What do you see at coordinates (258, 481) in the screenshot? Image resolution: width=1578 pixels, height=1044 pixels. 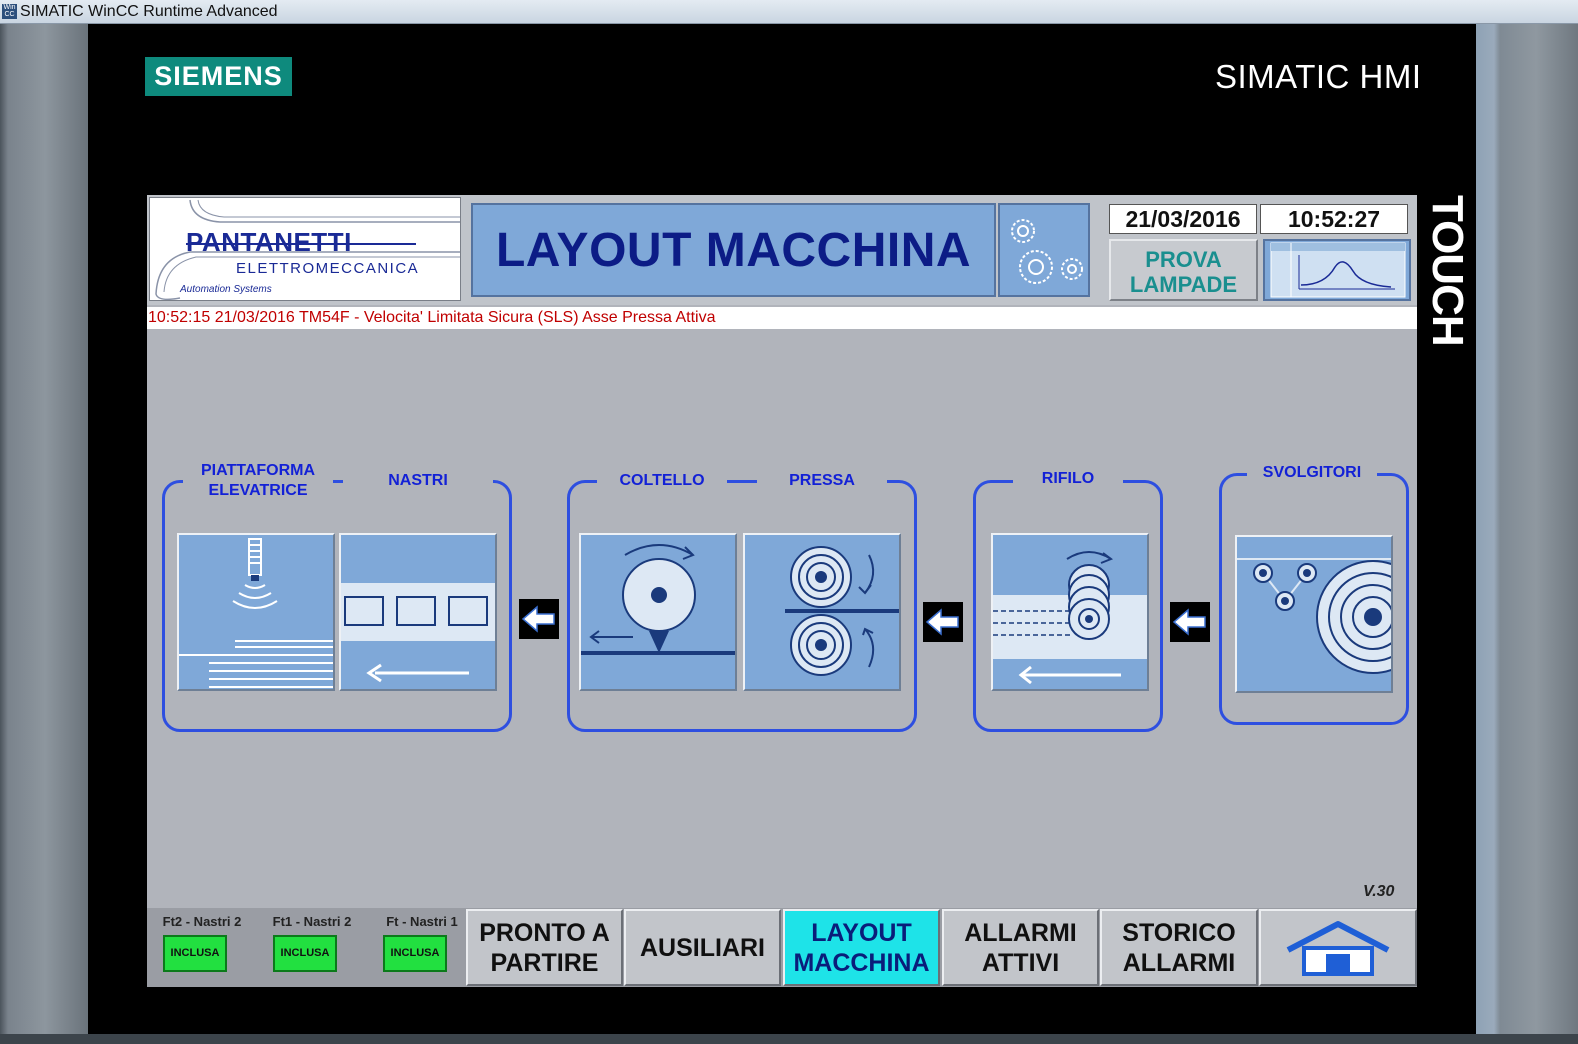 I see `group-title-piattaforma: PIATTAFORMA ELEVATRICE` at bounding box center [258, 481].